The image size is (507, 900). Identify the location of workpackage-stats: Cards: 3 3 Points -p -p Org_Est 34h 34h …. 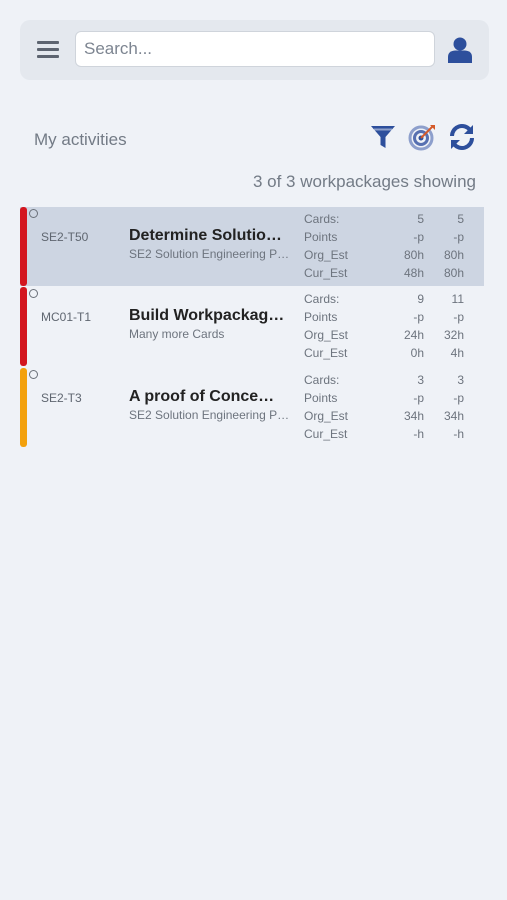
(389, 409).